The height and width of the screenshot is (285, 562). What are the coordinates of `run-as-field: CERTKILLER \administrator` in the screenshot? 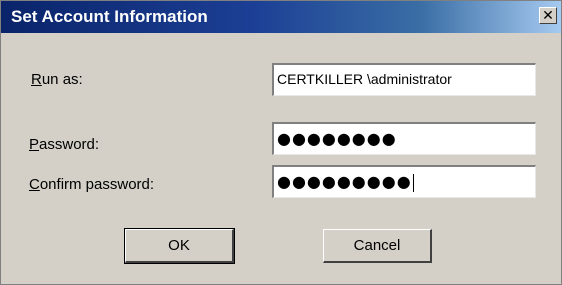 It's located at (404, 79).